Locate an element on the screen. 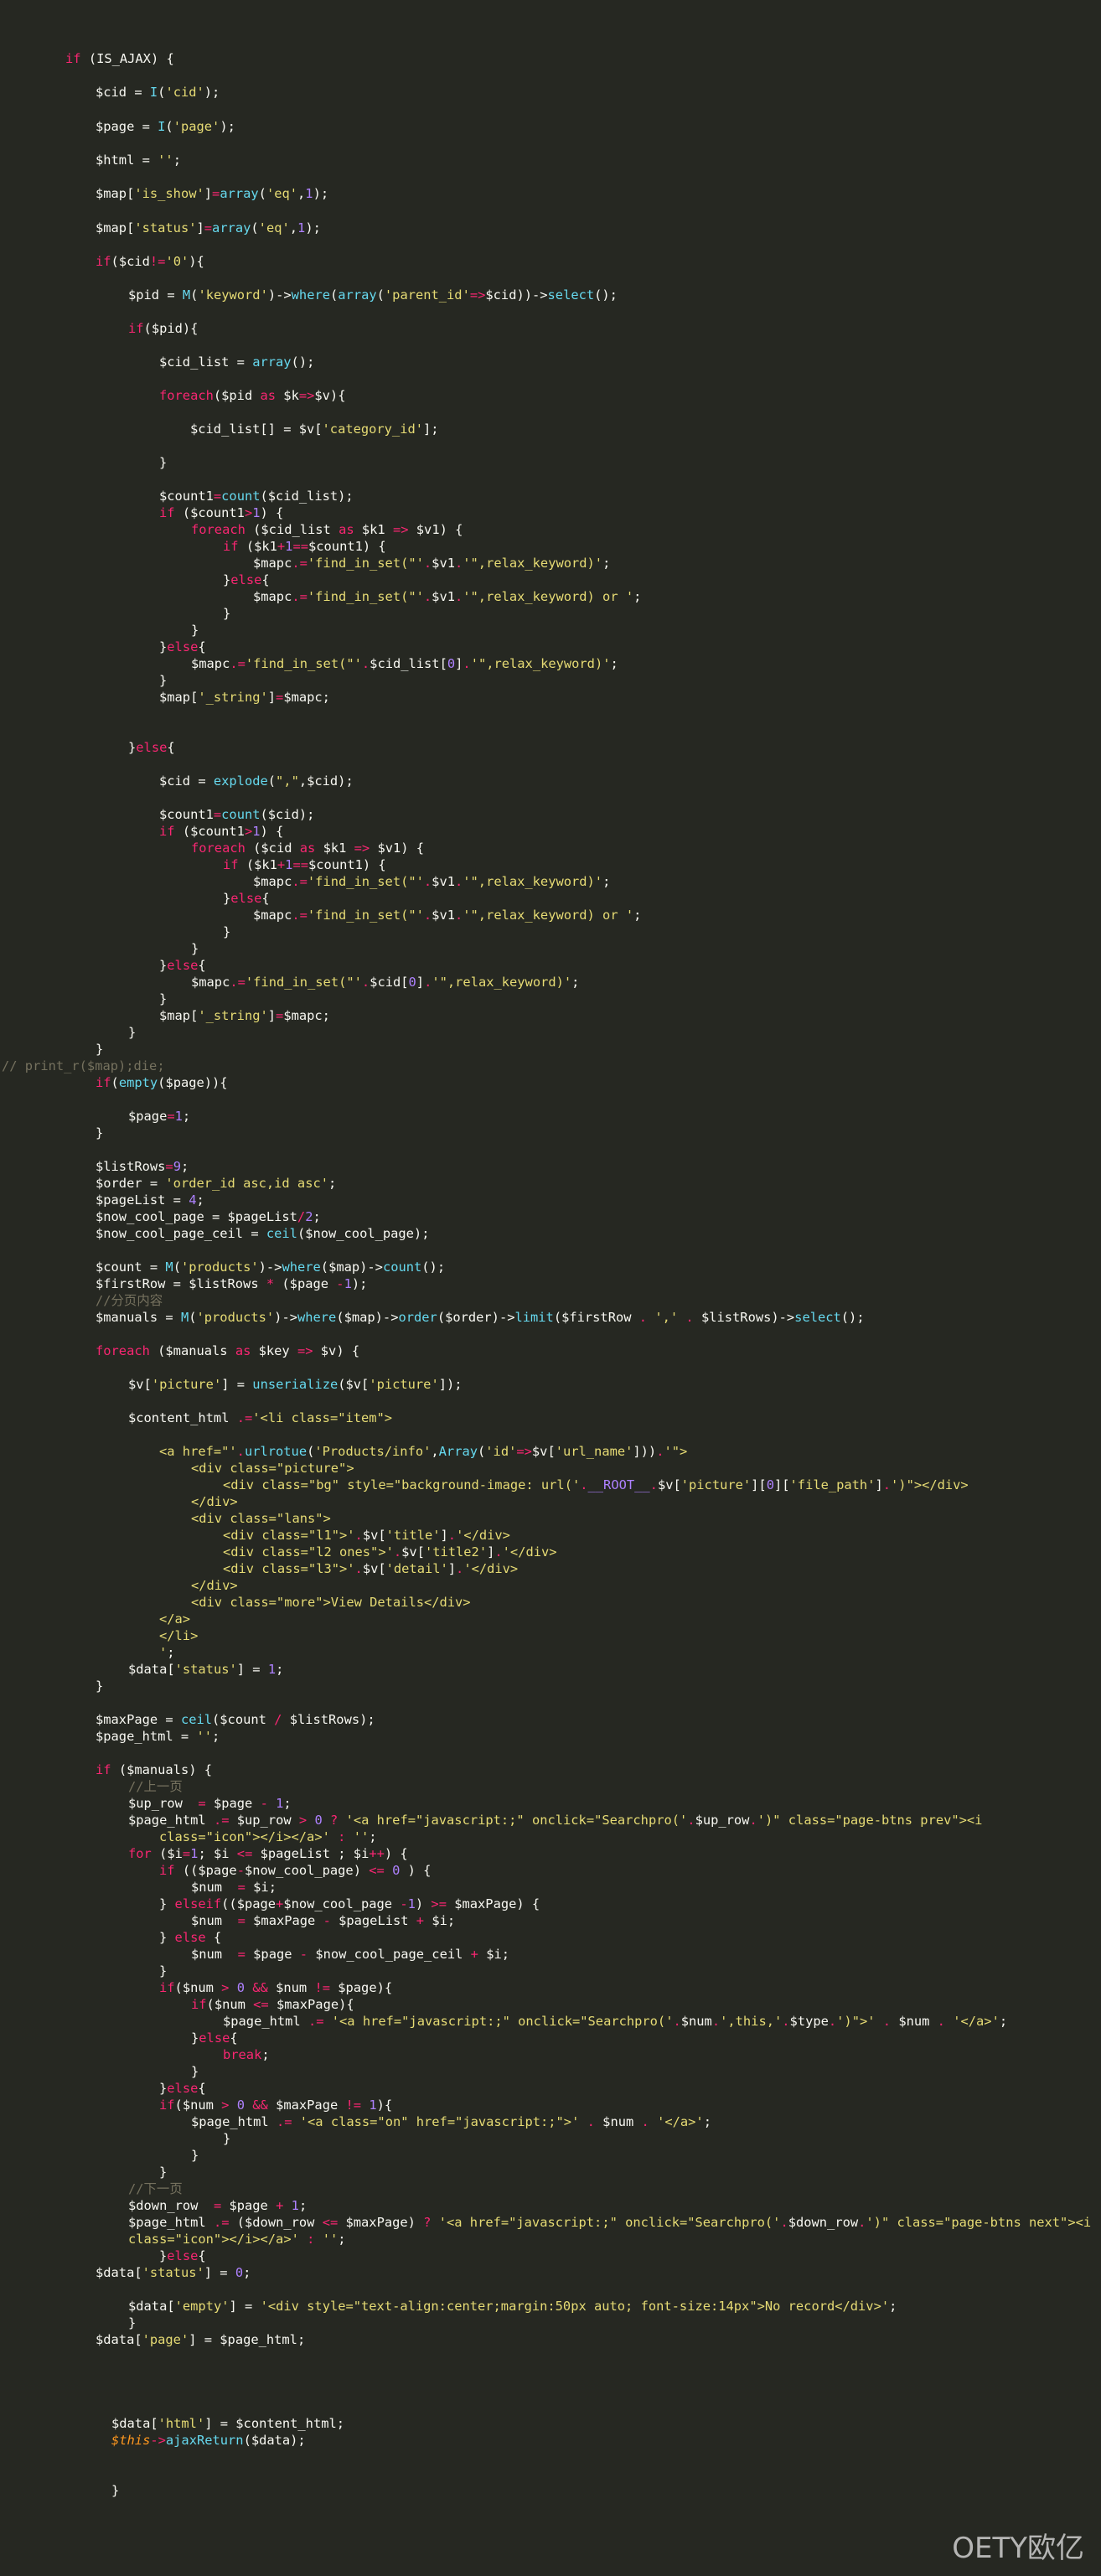 This screenshot has height=2576, width=1101. code-token-keyword: => is located at coordinates (477, 295).